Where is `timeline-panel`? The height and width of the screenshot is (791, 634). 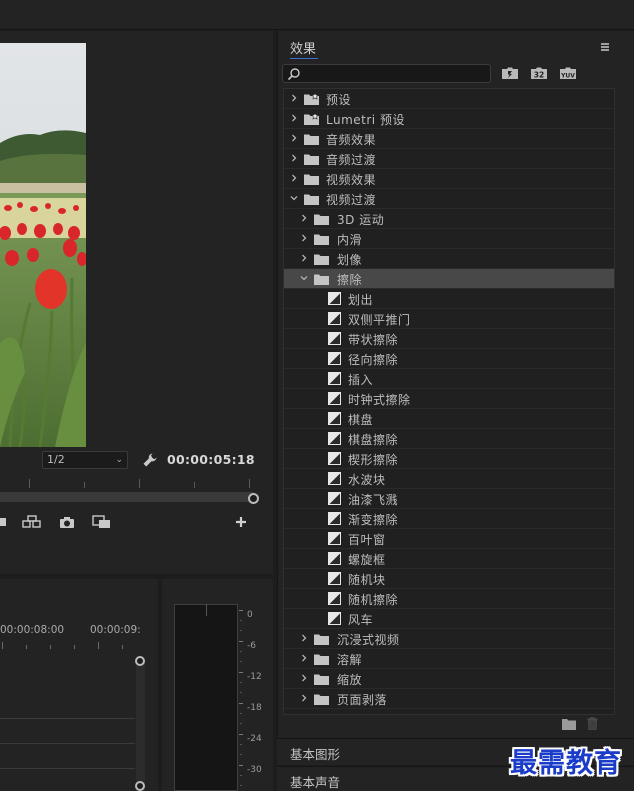 timeline-panel is located at coordinates (79, 685).